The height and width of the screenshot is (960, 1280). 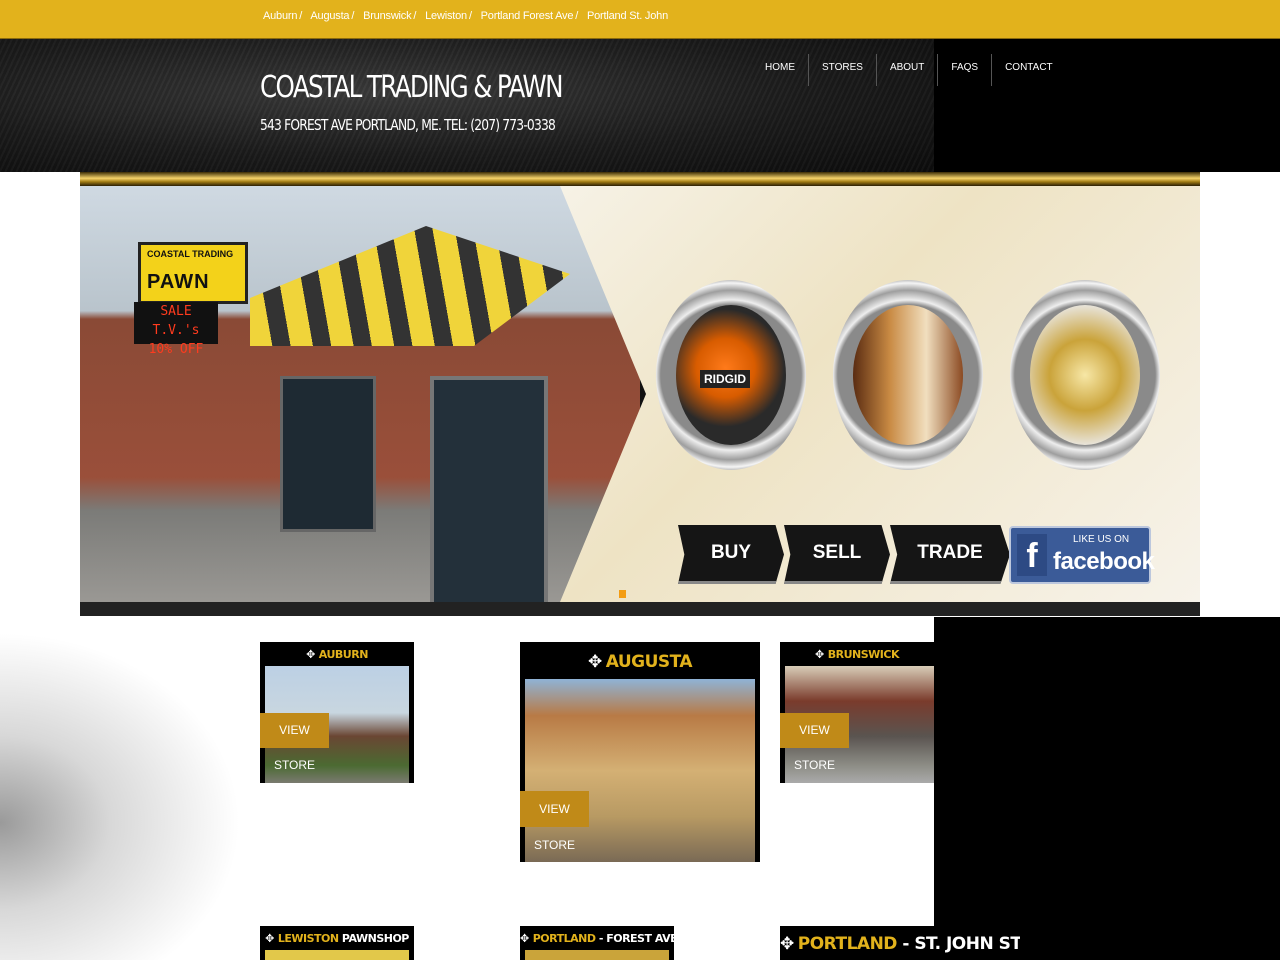 I want to click on tools-circle-image: RIDGID, so click(x=731, y=375).